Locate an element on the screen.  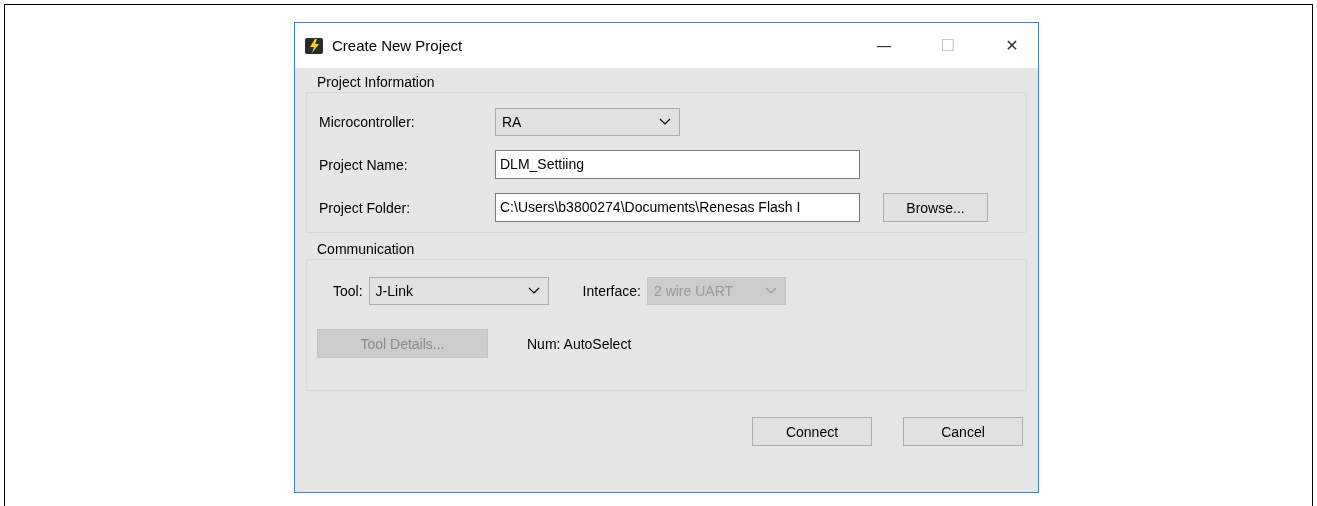
close-button: ✕ is located at coordinates (1012, 45).